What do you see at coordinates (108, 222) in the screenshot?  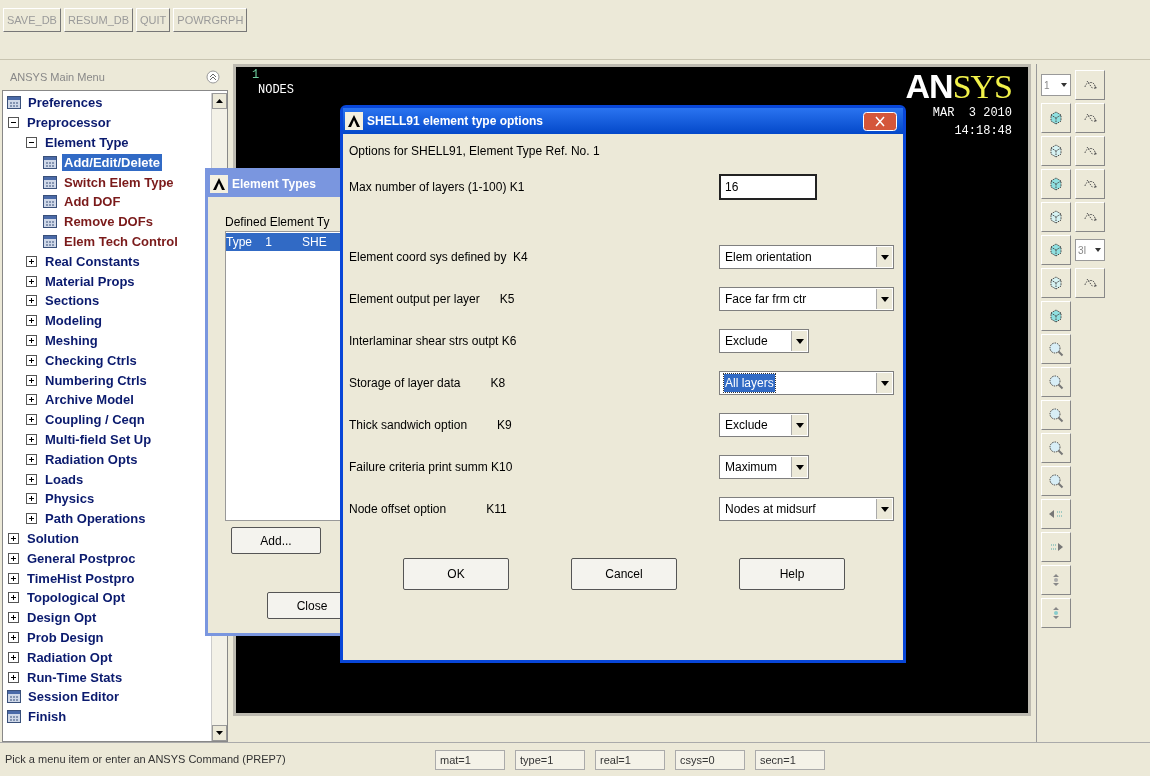 I see `menu-item: Remove DOFs` at bounding box center [108, 222].